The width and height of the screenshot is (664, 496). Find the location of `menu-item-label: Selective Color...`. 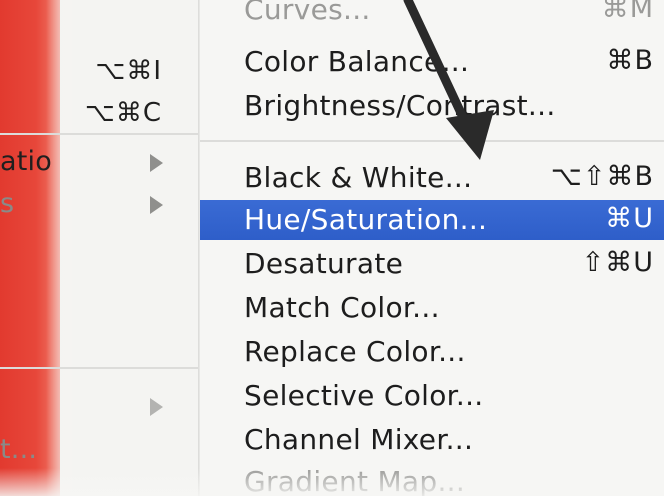

menu-item-label: Selective Color... is located at coordinates (364, 395).